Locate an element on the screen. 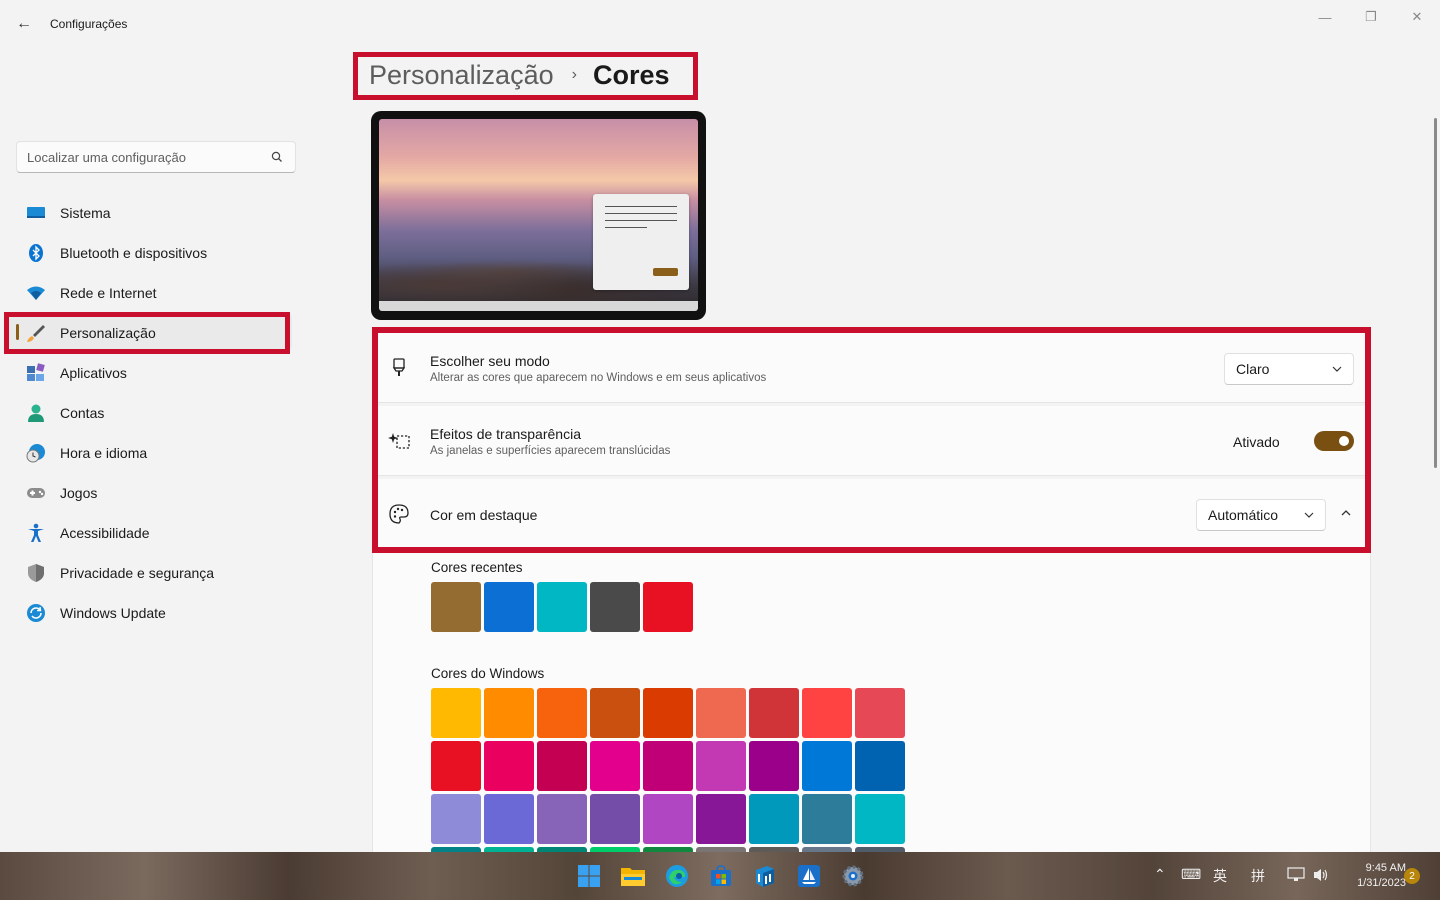 Image resolution: width=1440 pixels, height=900 pixels. ime-mode-indicator: 英 is located at coordinates (1220, 876).